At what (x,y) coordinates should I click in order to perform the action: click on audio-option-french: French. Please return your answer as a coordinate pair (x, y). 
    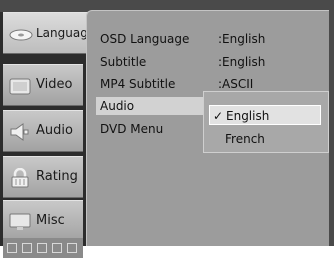
    Looking at the image, I should click on (265, 139).